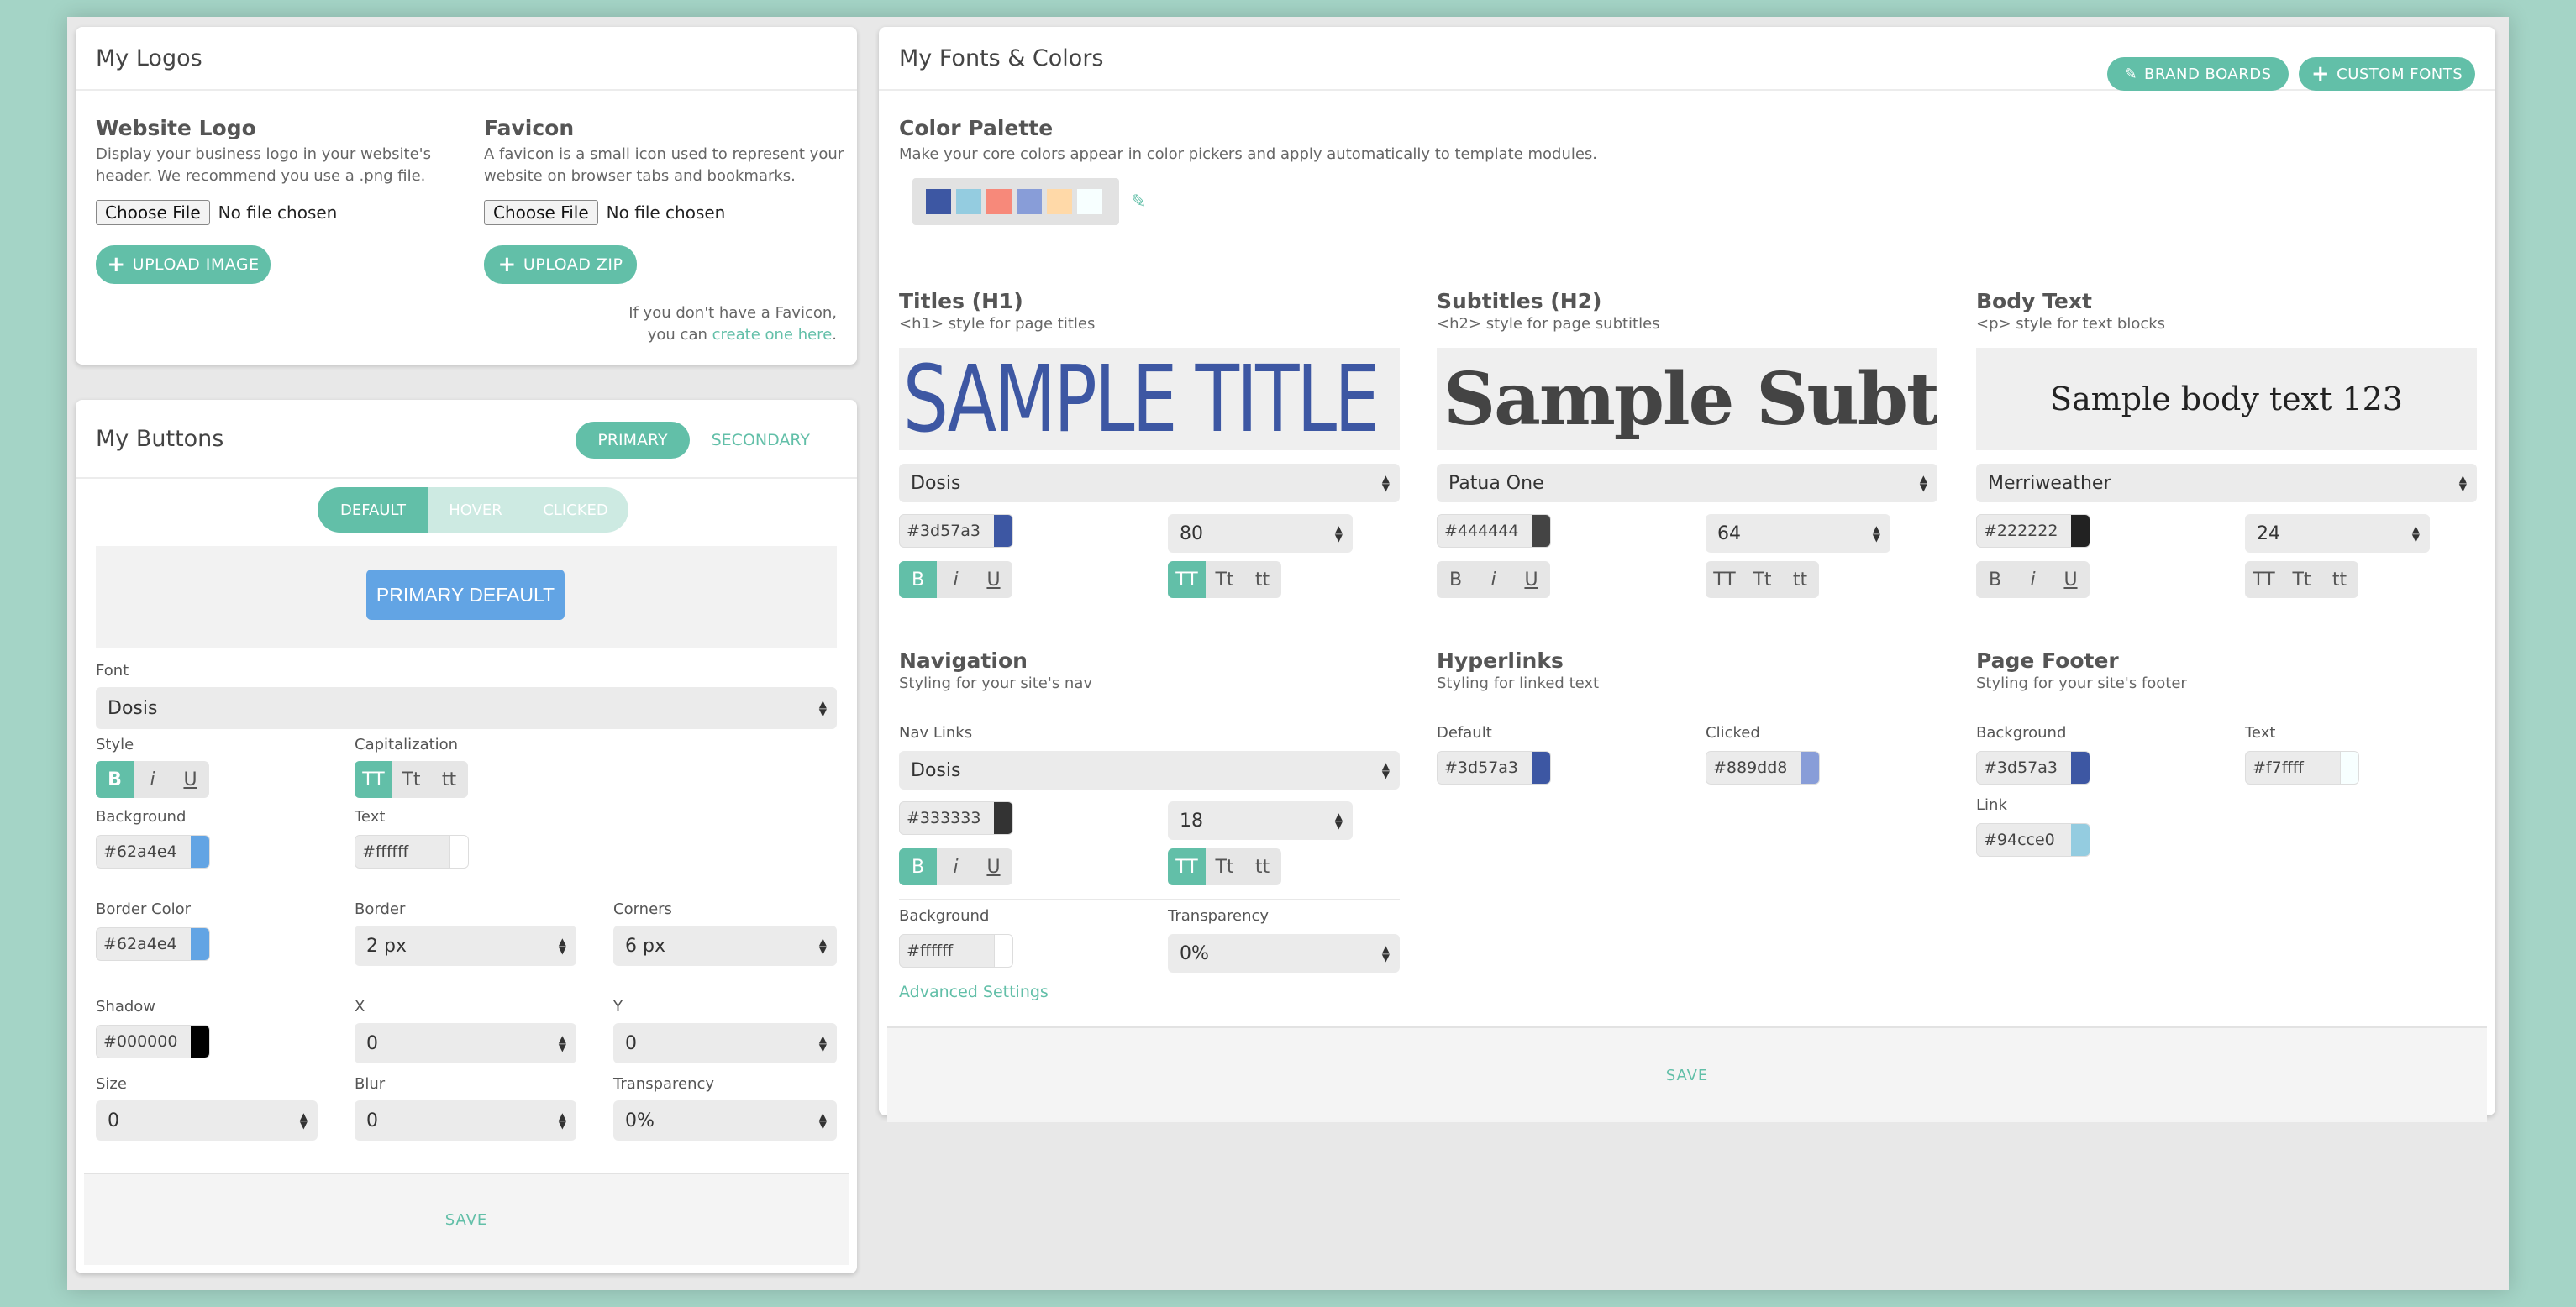 This screenshot has height=1307, width=2576. What do you see at coordinates (956, 951) in the screenshot?
I see `nav-background-input: #ffffff` at bounding box center [956, 951].